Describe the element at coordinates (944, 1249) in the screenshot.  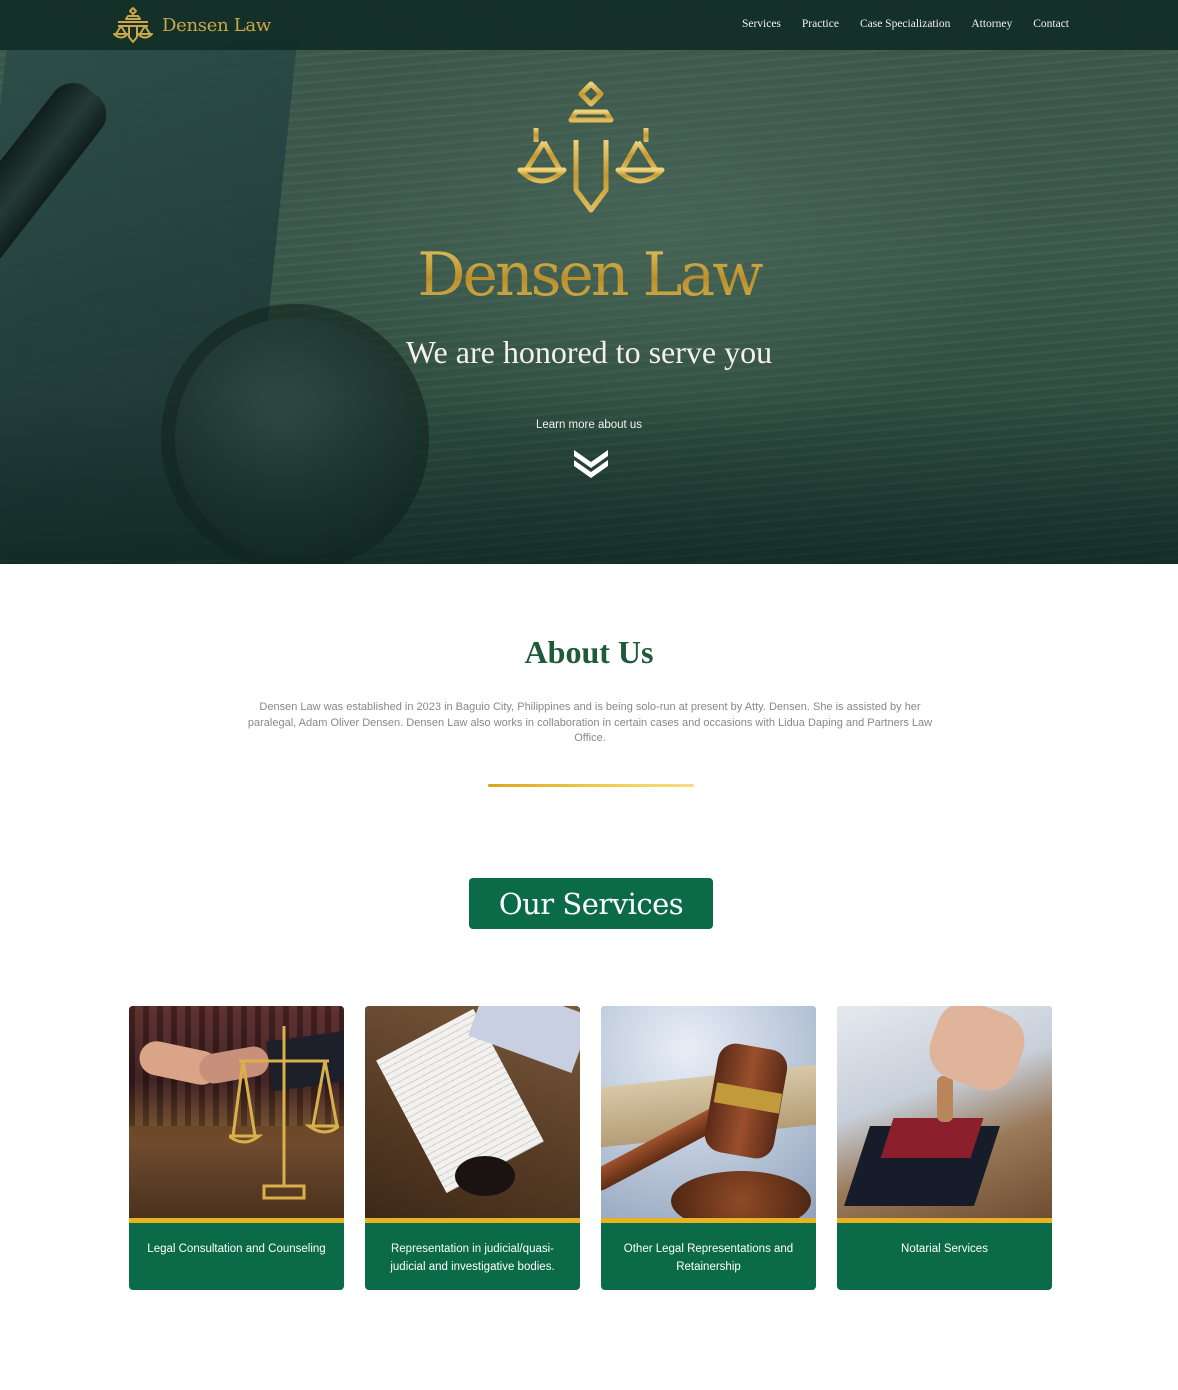
I see `service-card-label: Notarial Services` at that location.